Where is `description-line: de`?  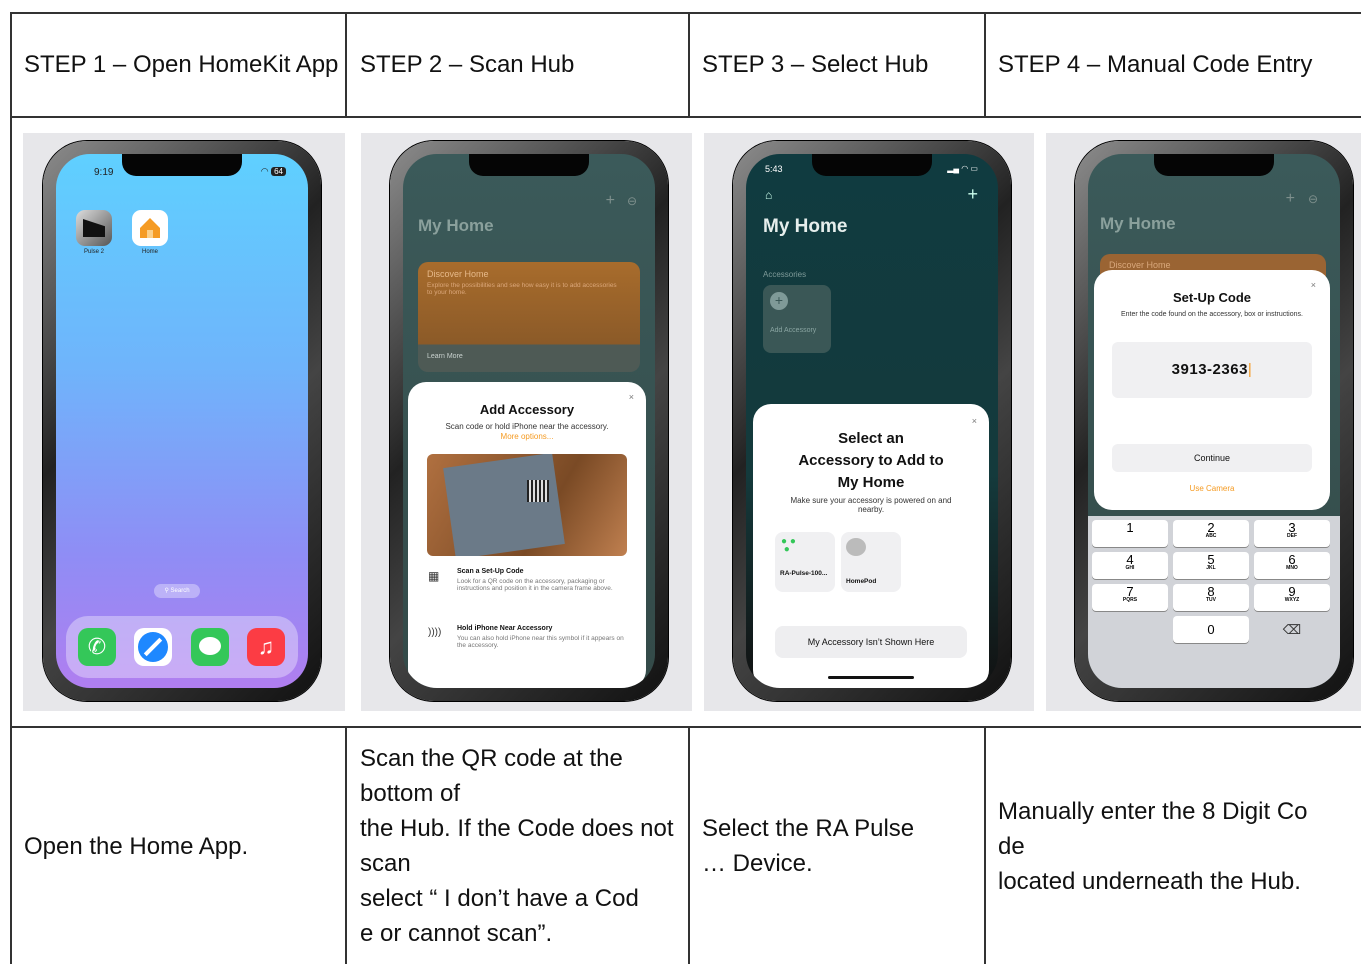 description-line: de is located at coordinates (1011, 846).